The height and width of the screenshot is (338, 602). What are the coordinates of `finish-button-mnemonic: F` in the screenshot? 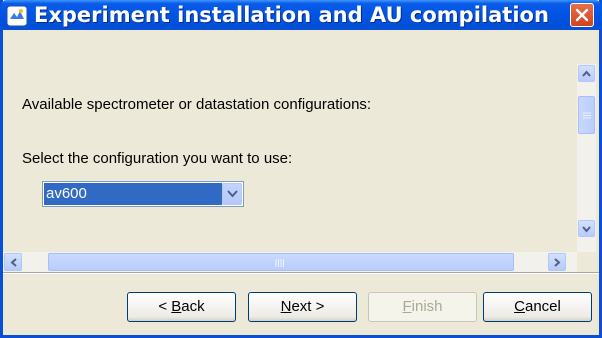 It's located at (407, 306).